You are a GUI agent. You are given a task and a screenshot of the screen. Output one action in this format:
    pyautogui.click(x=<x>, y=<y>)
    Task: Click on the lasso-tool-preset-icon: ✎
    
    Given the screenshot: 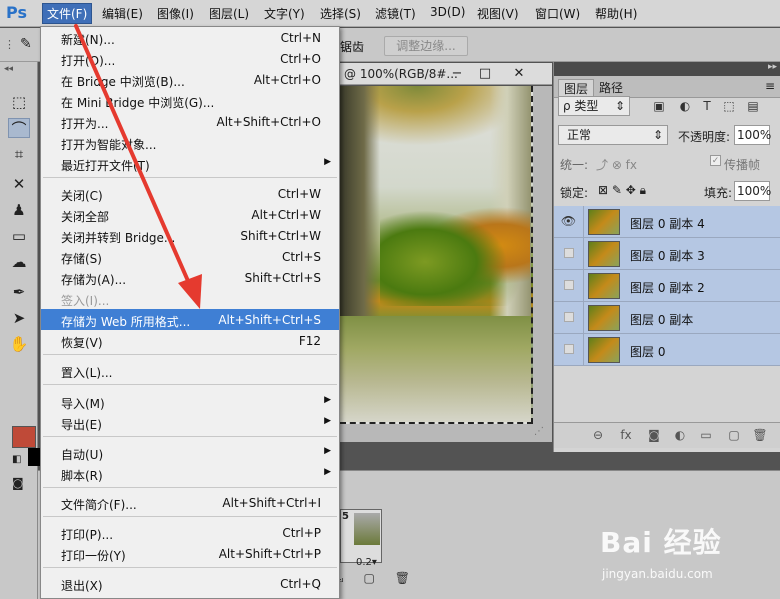 What is the action you would take?
    pyautogui.click(x=26, y=44)
    